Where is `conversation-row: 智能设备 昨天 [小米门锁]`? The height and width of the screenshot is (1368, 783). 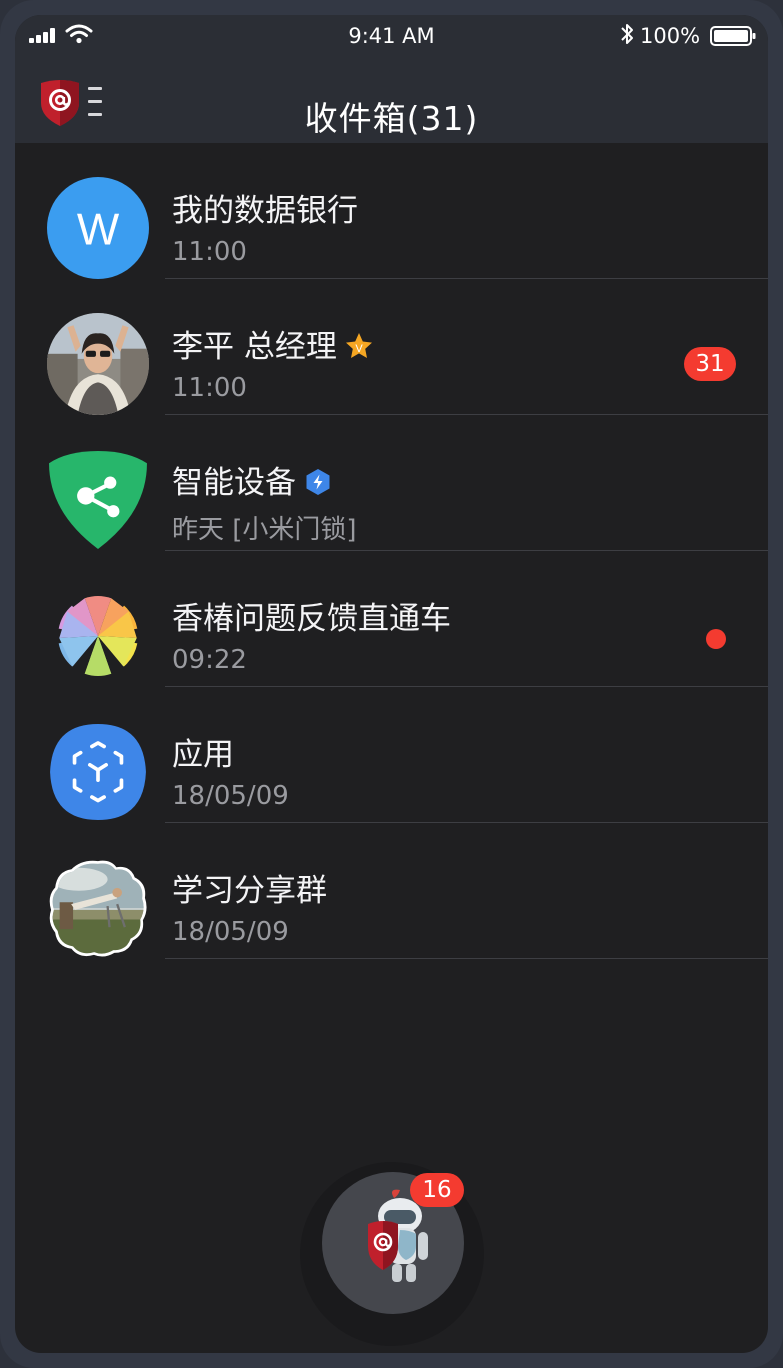
conversation-row: 智能设备 昨天 [小米门锁] is located at coordinates (391, 483).